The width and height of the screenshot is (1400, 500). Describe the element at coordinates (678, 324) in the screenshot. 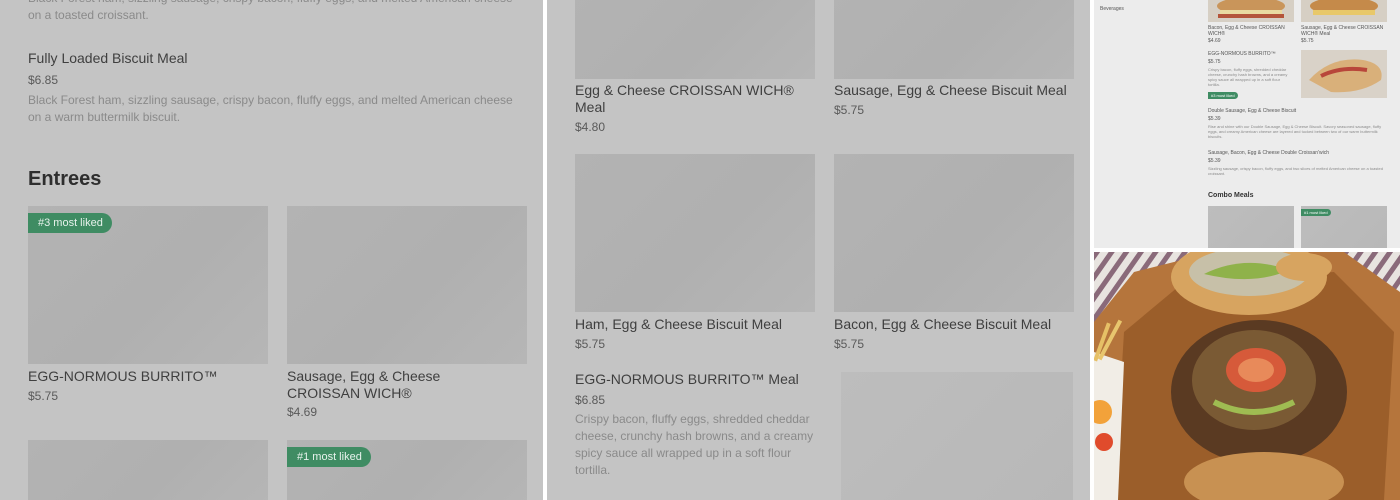

I see `item-title: Ham, Egg & Cheese Biscuit Meal` at that location.